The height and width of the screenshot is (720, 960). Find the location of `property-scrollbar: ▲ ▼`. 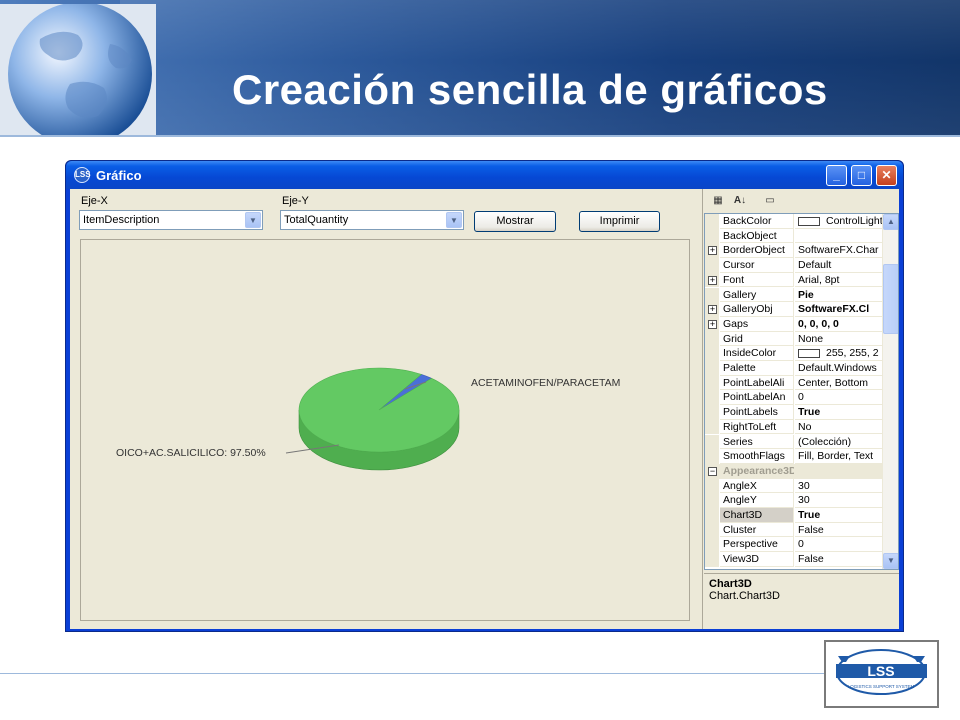

property-scrollbar: ▲ ▼ is located at coordinates (890, 391).